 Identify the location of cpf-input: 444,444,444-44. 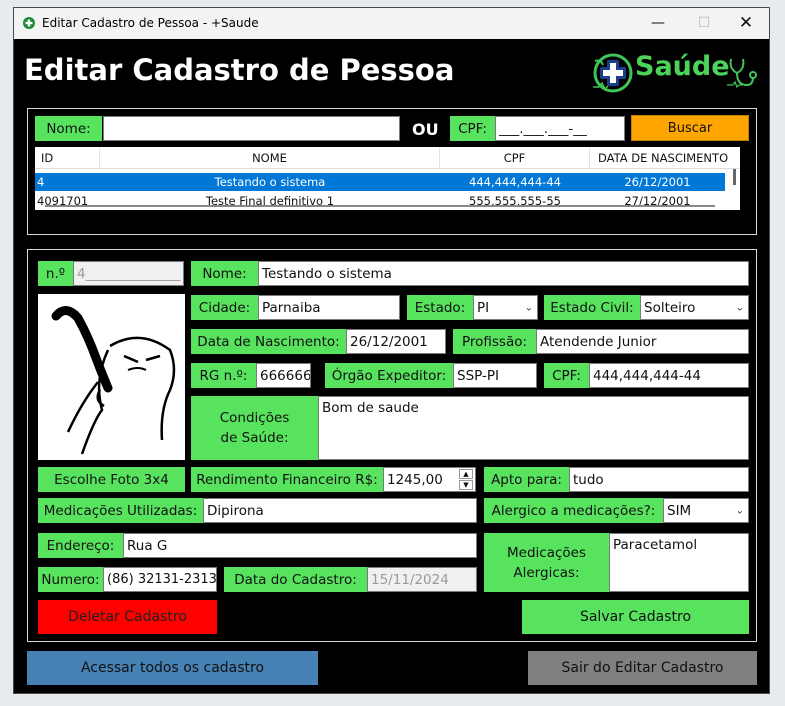
(669, 375).